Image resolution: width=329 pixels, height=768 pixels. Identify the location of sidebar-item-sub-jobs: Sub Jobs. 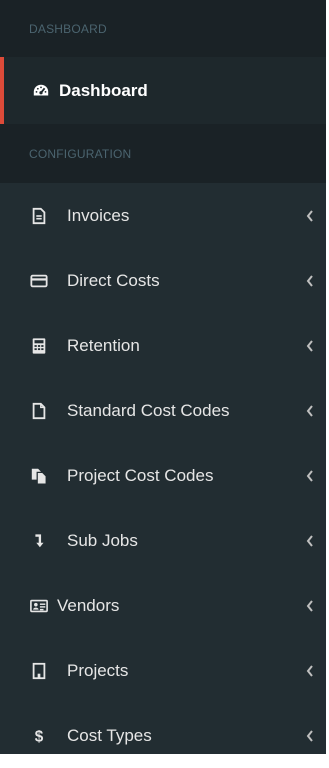
(163, 540).